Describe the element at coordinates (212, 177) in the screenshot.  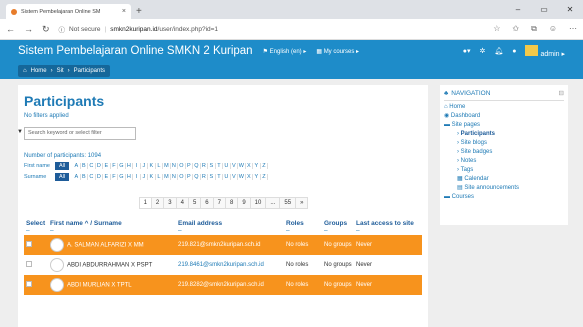
I see `surname-letter-s: S` at that location.